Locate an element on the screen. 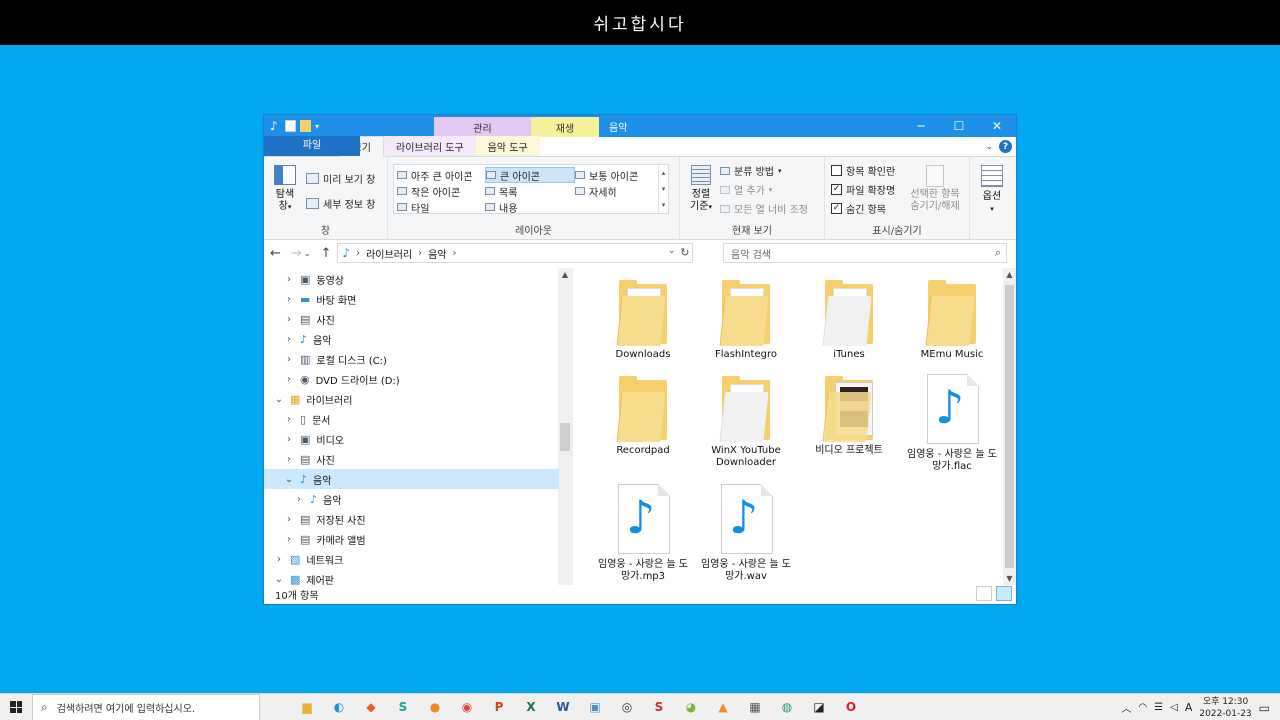 The width and height of the screenshot is (1280, 720). layout-extra-large-icons: 아주 큰 아이콘 is located at coordinates (441, 175).